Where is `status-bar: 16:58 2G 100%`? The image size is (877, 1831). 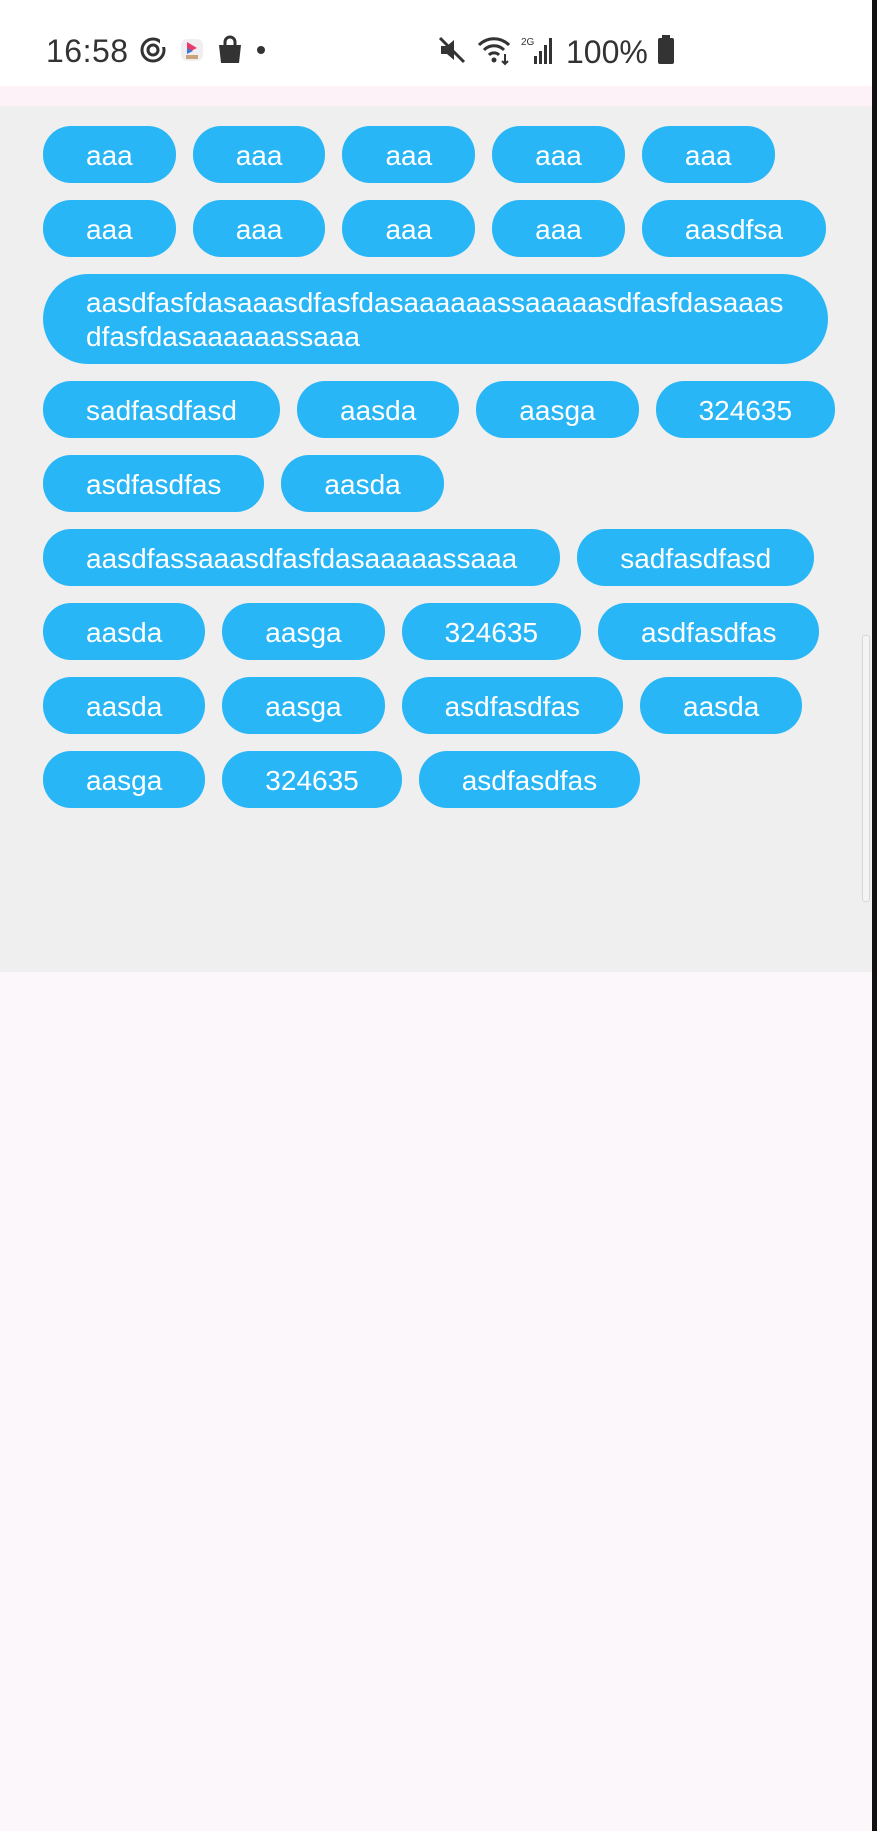 status-bar: 16:58 2G 100% is located at coordinates (436, 43).